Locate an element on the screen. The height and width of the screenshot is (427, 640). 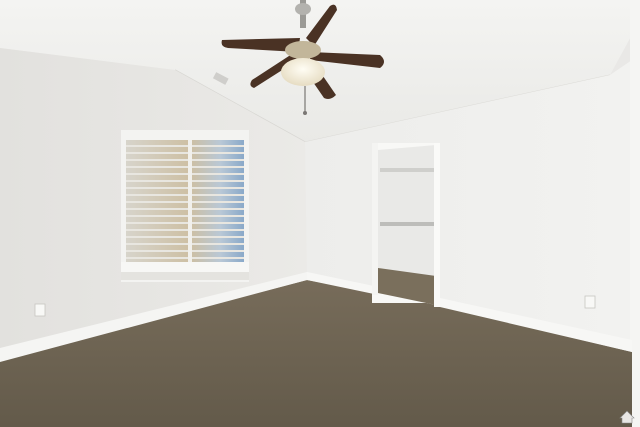
outlet-left is located at coordinates (40, 310).